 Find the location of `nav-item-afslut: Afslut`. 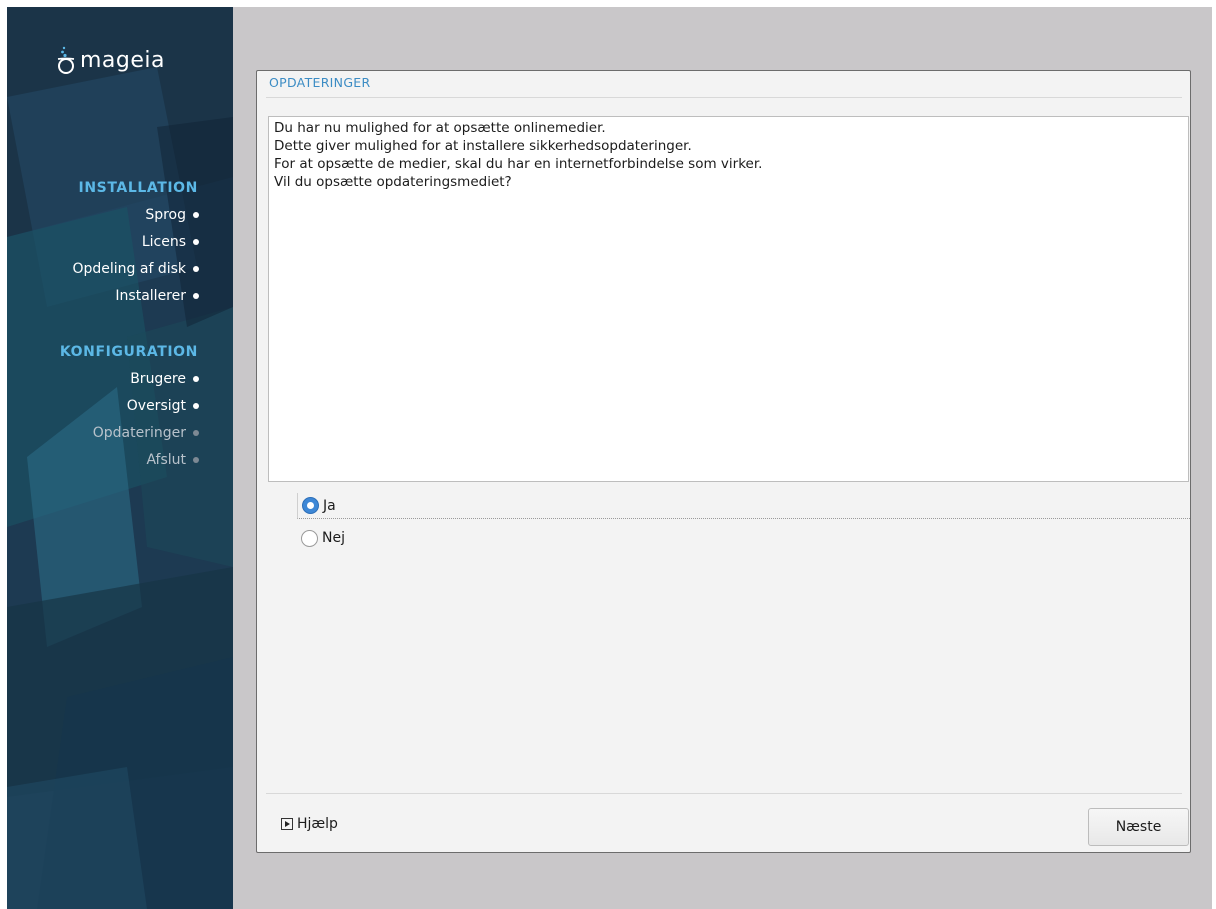

nav-item-afslut: Afslut is located at coordinates (172, 460).